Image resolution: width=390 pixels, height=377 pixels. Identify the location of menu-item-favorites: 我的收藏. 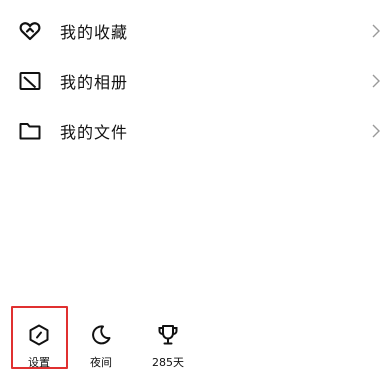
(195, 31).